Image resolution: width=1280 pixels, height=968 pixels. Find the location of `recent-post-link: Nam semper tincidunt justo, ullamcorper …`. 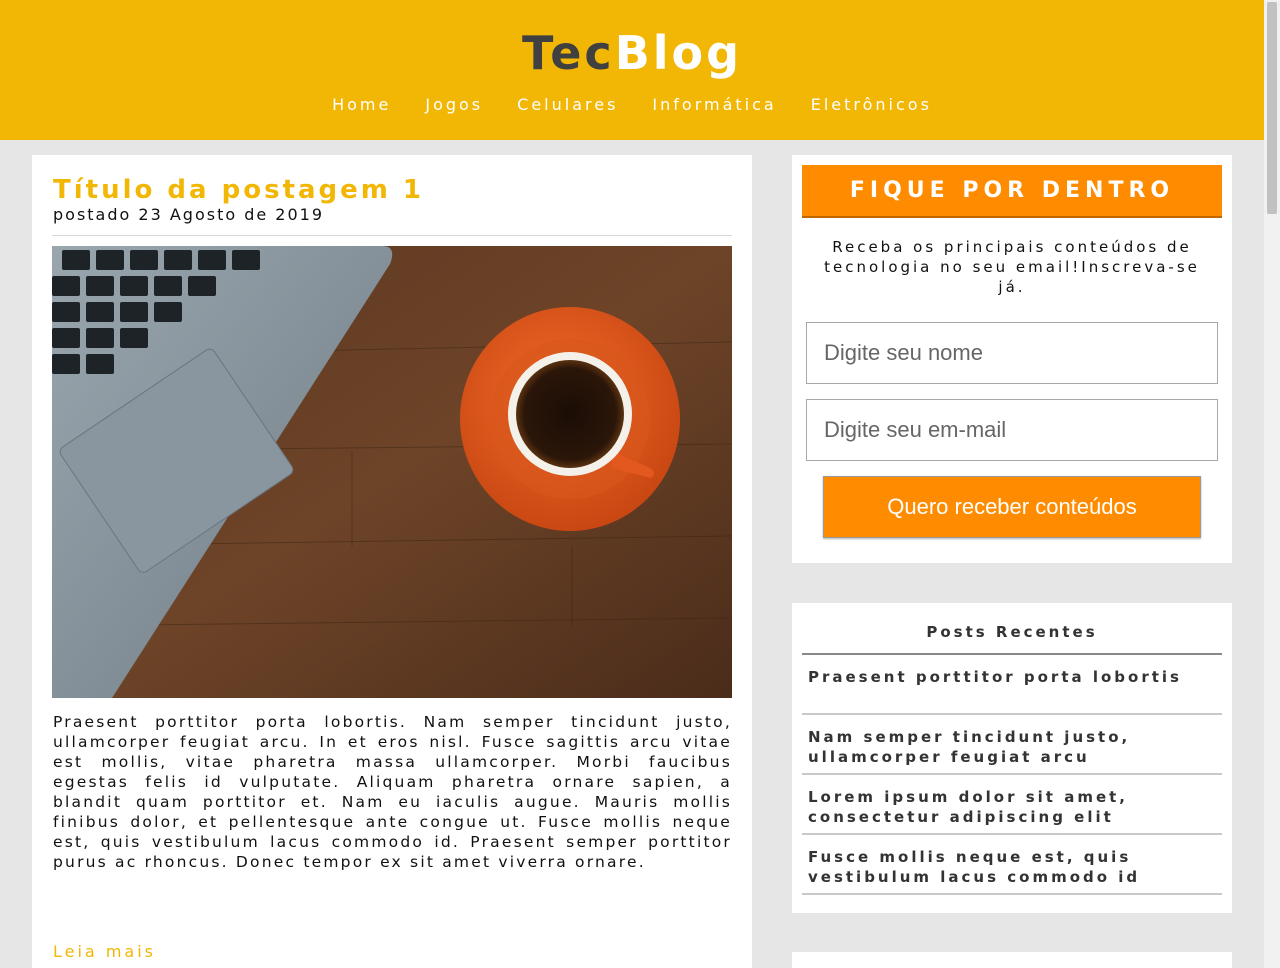

recent-post-link: Nam semper tincidunt justo, ullamcorper … is located at coordinates (1012, 747).